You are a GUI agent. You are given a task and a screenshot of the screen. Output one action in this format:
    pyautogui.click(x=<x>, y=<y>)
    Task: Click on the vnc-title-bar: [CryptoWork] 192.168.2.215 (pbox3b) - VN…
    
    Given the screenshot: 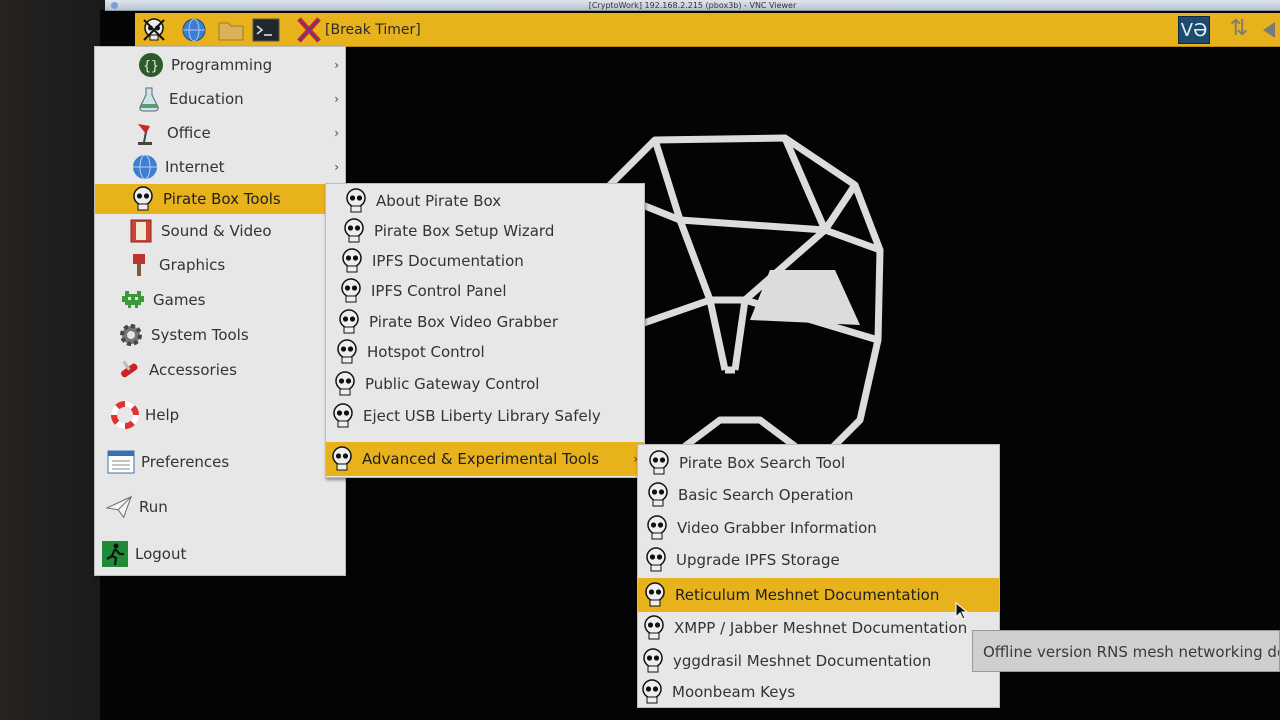 What is the action you would take?
    pyautogui.click(x=692, y=5)
    